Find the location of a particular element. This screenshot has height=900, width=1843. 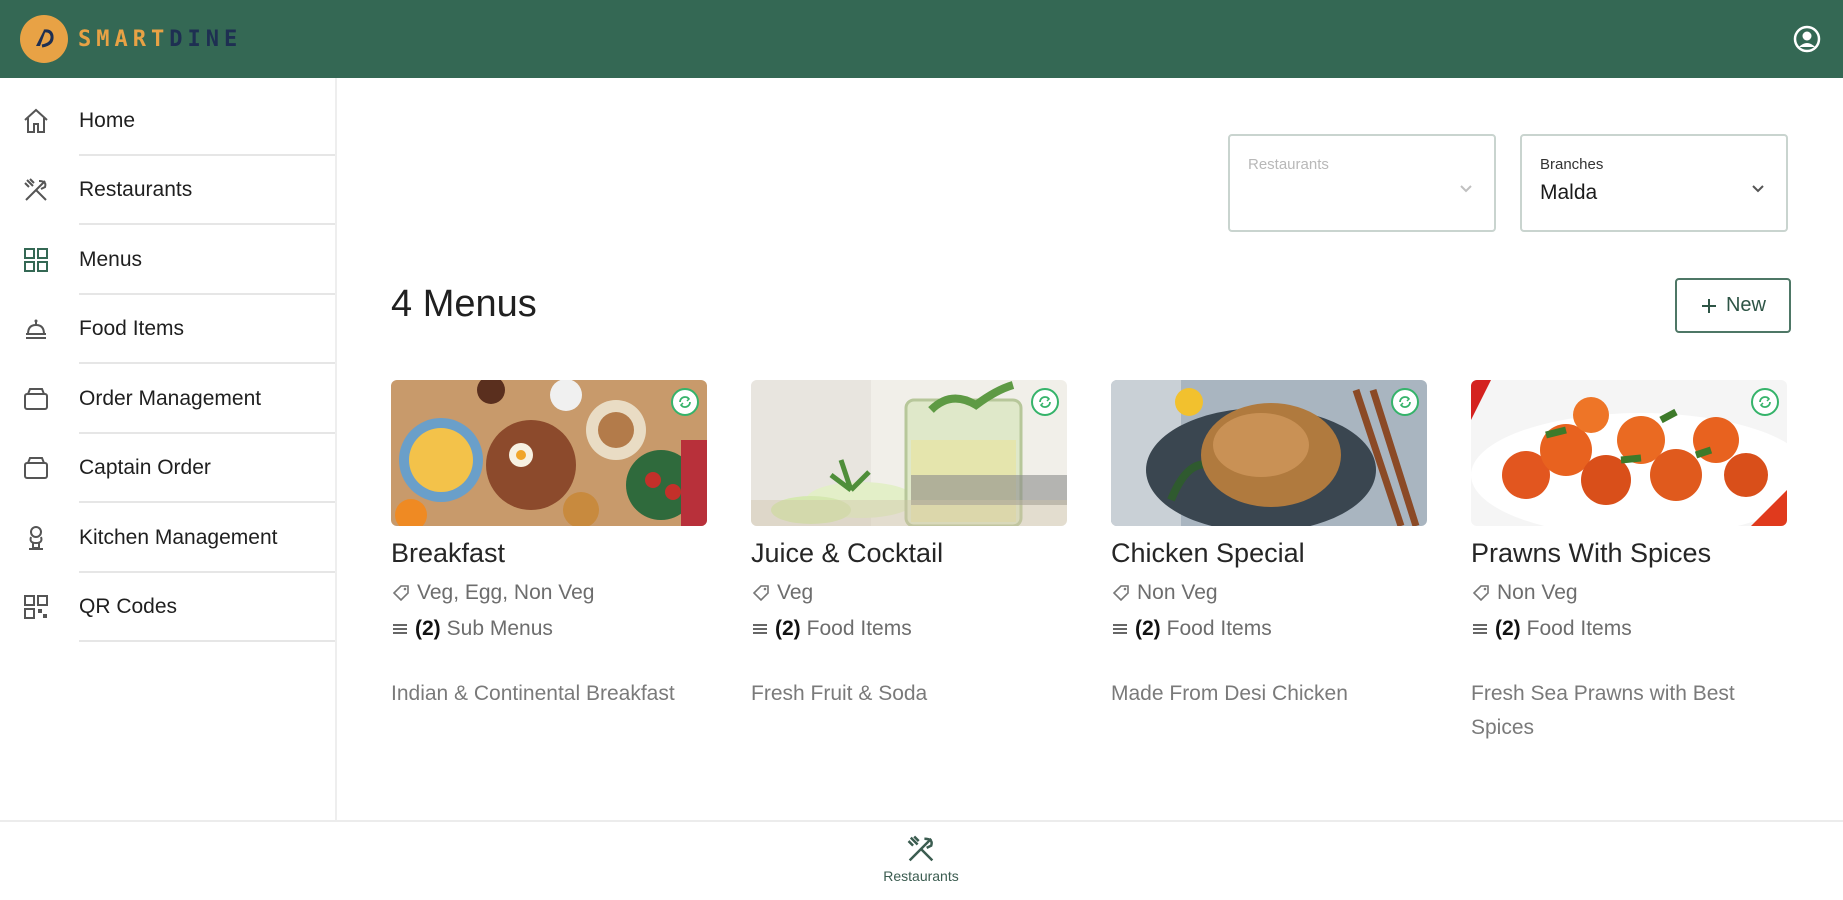

user-circle-icon is located at coordinates (1807, 39).